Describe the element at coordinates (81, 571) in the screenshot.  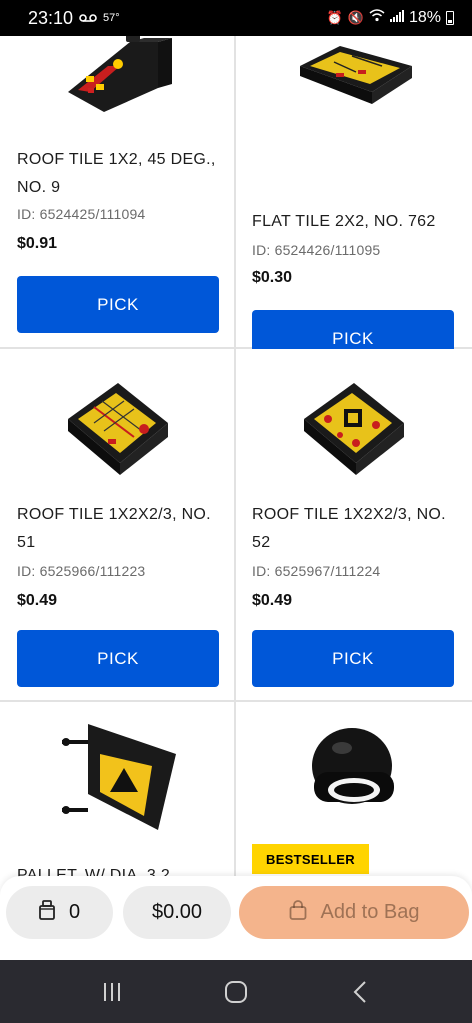
I see `product-id: ID: 6525966/111223` at that location.